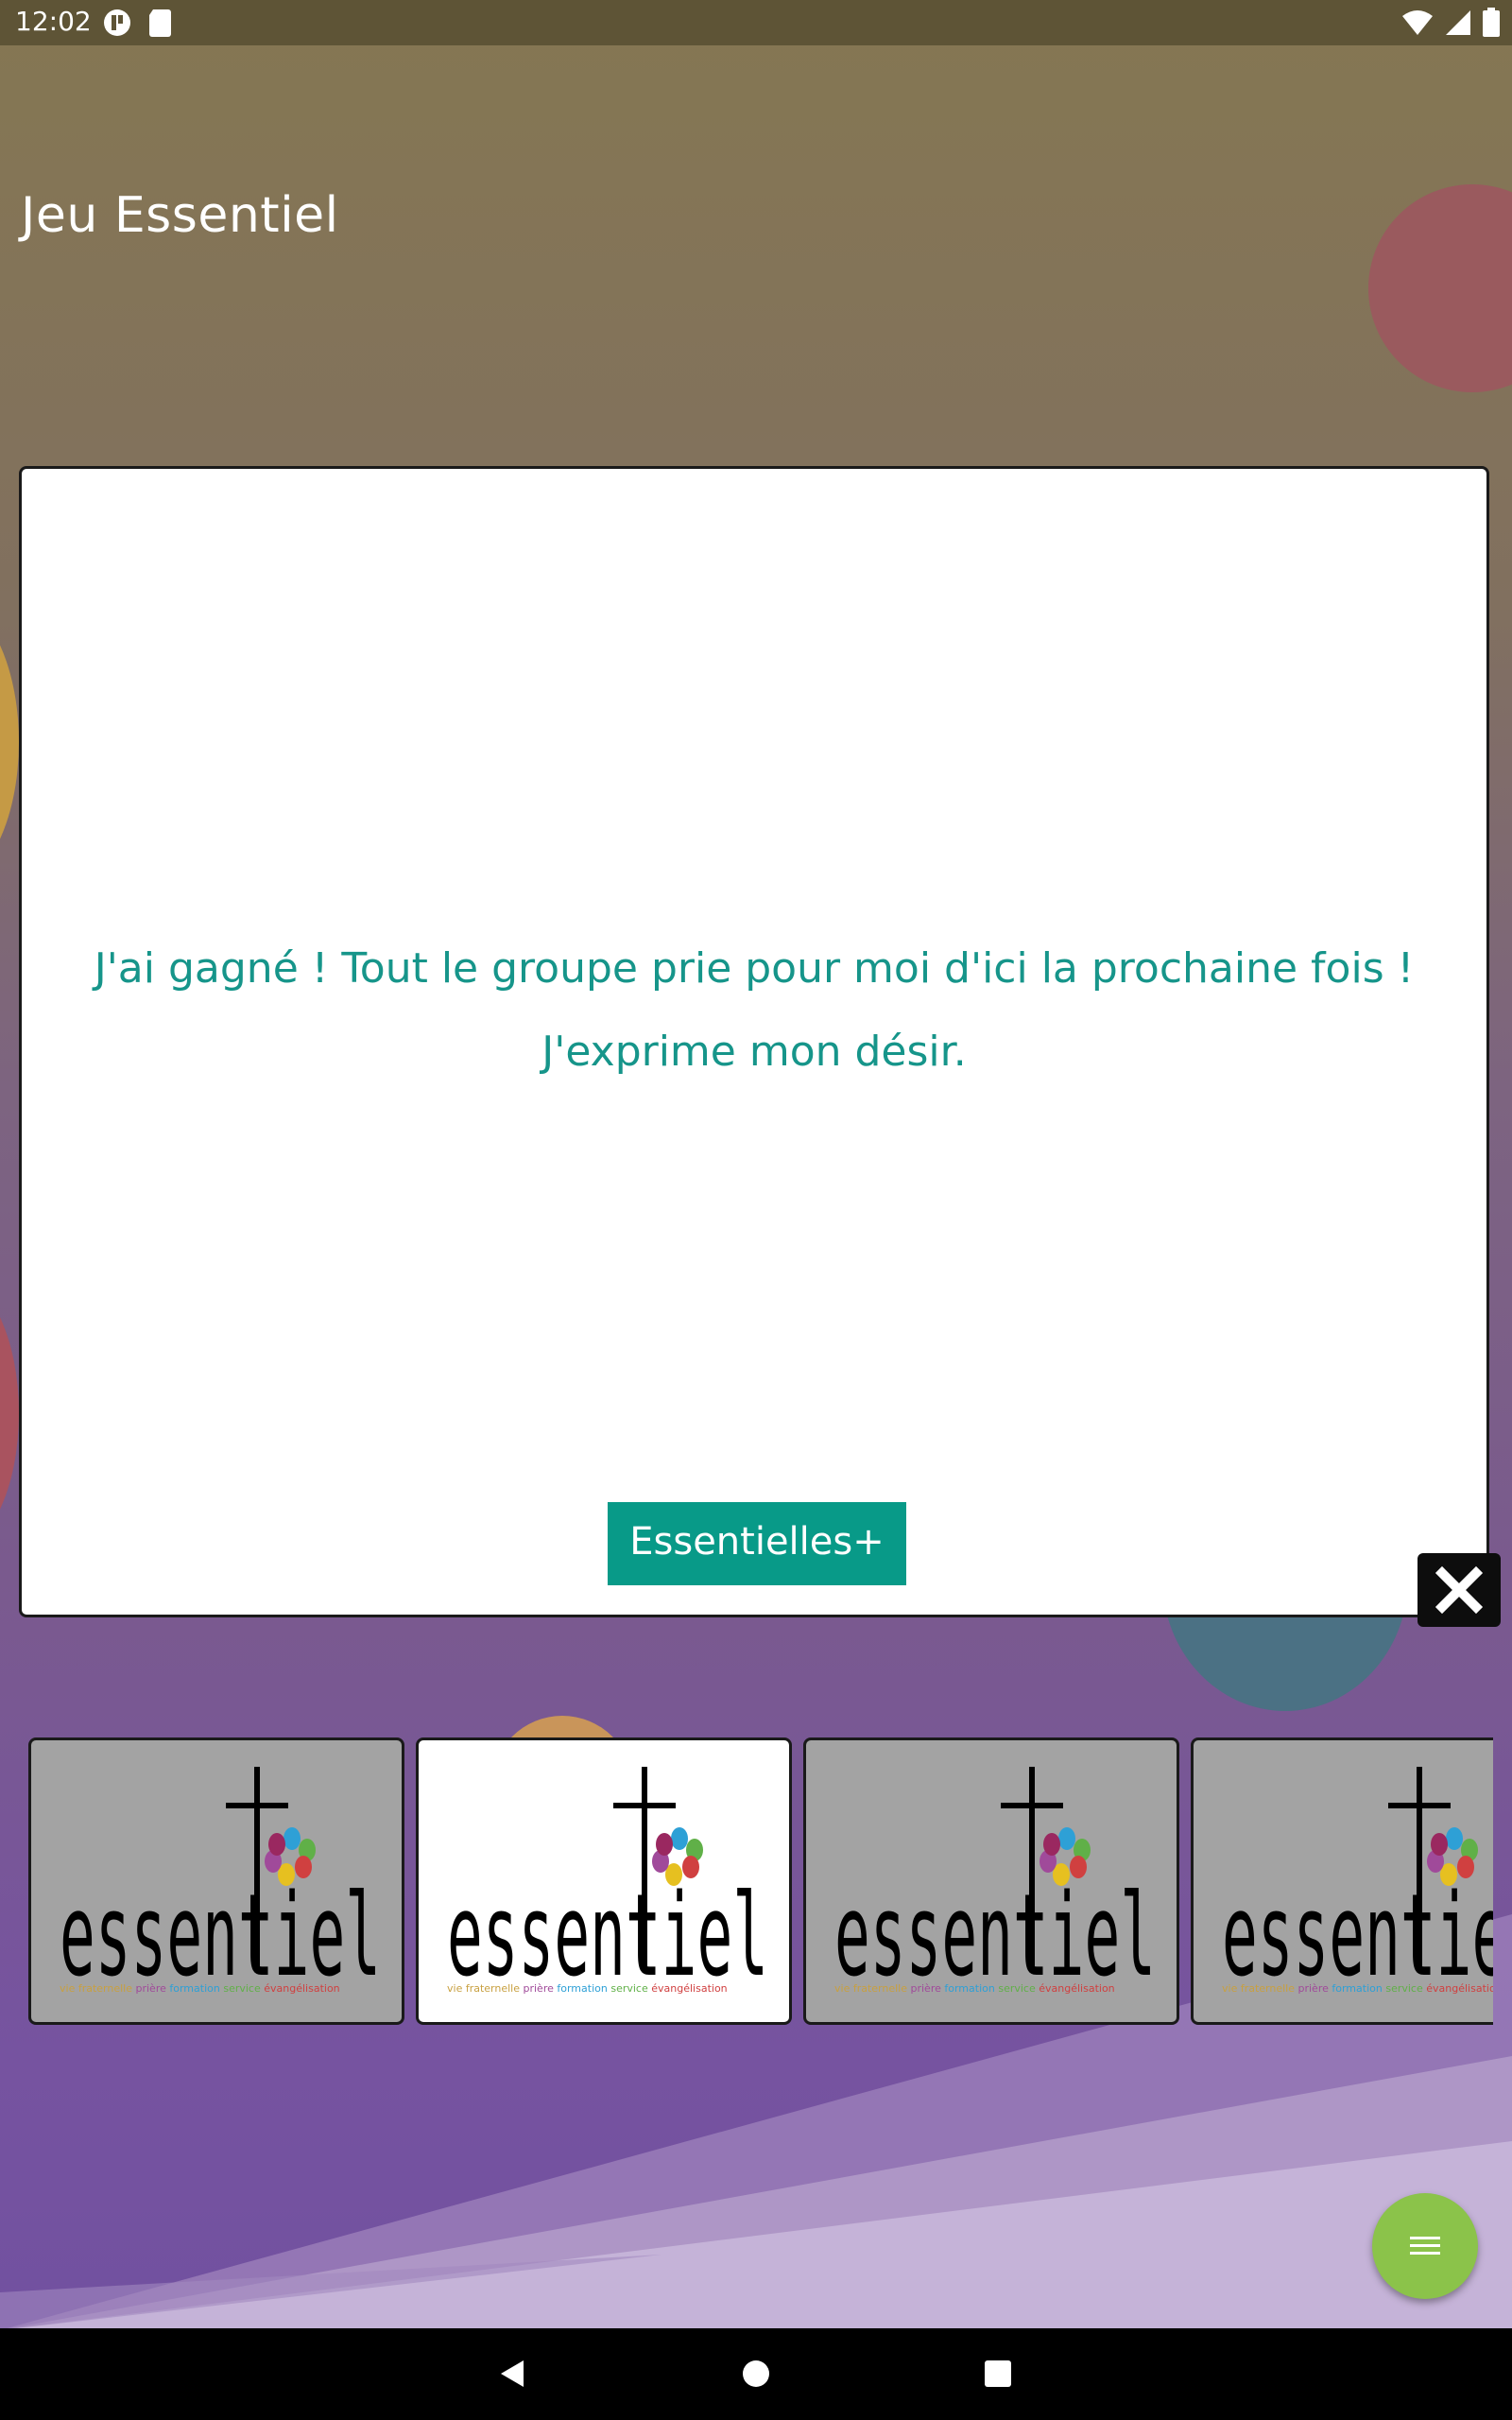  I want to click on essentielles-plus-button: Essentielles+, so click(757, 1544).